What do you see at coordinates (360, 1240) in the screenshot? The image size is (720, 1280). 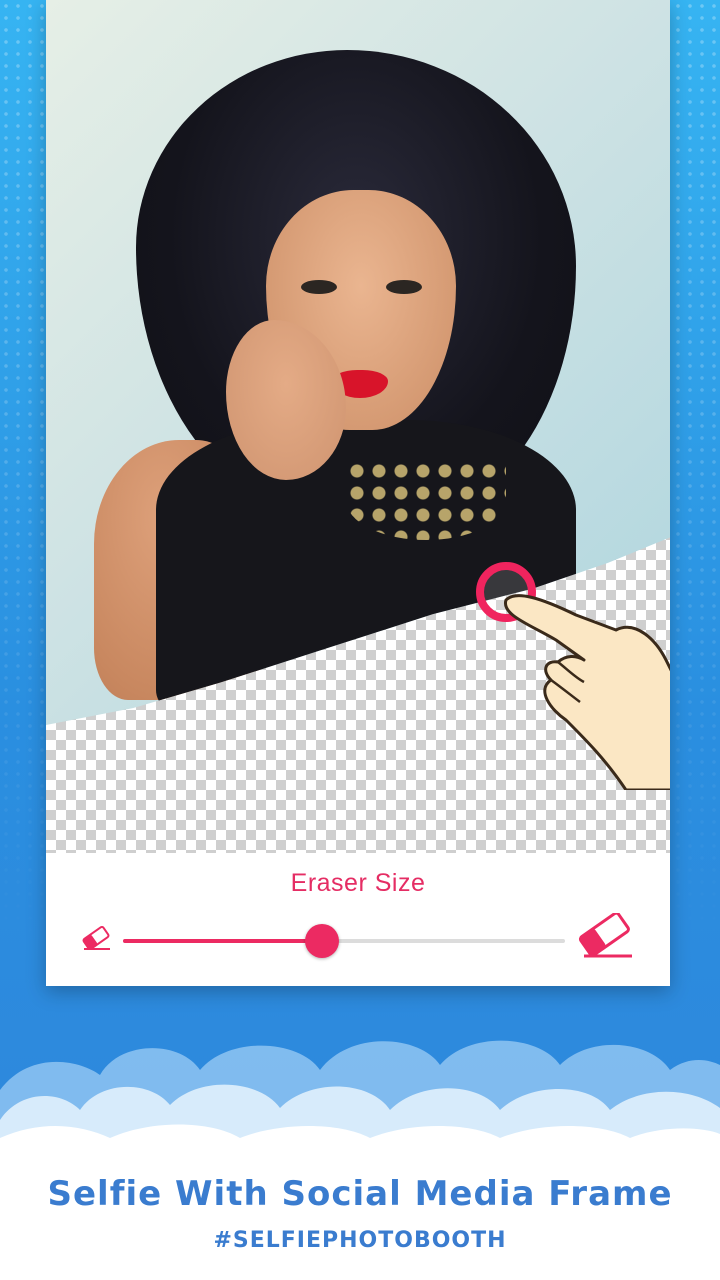 I see `promo-hashtag: #SELFIEPHOTOBOOTH` at bounding box center [360, 1240].